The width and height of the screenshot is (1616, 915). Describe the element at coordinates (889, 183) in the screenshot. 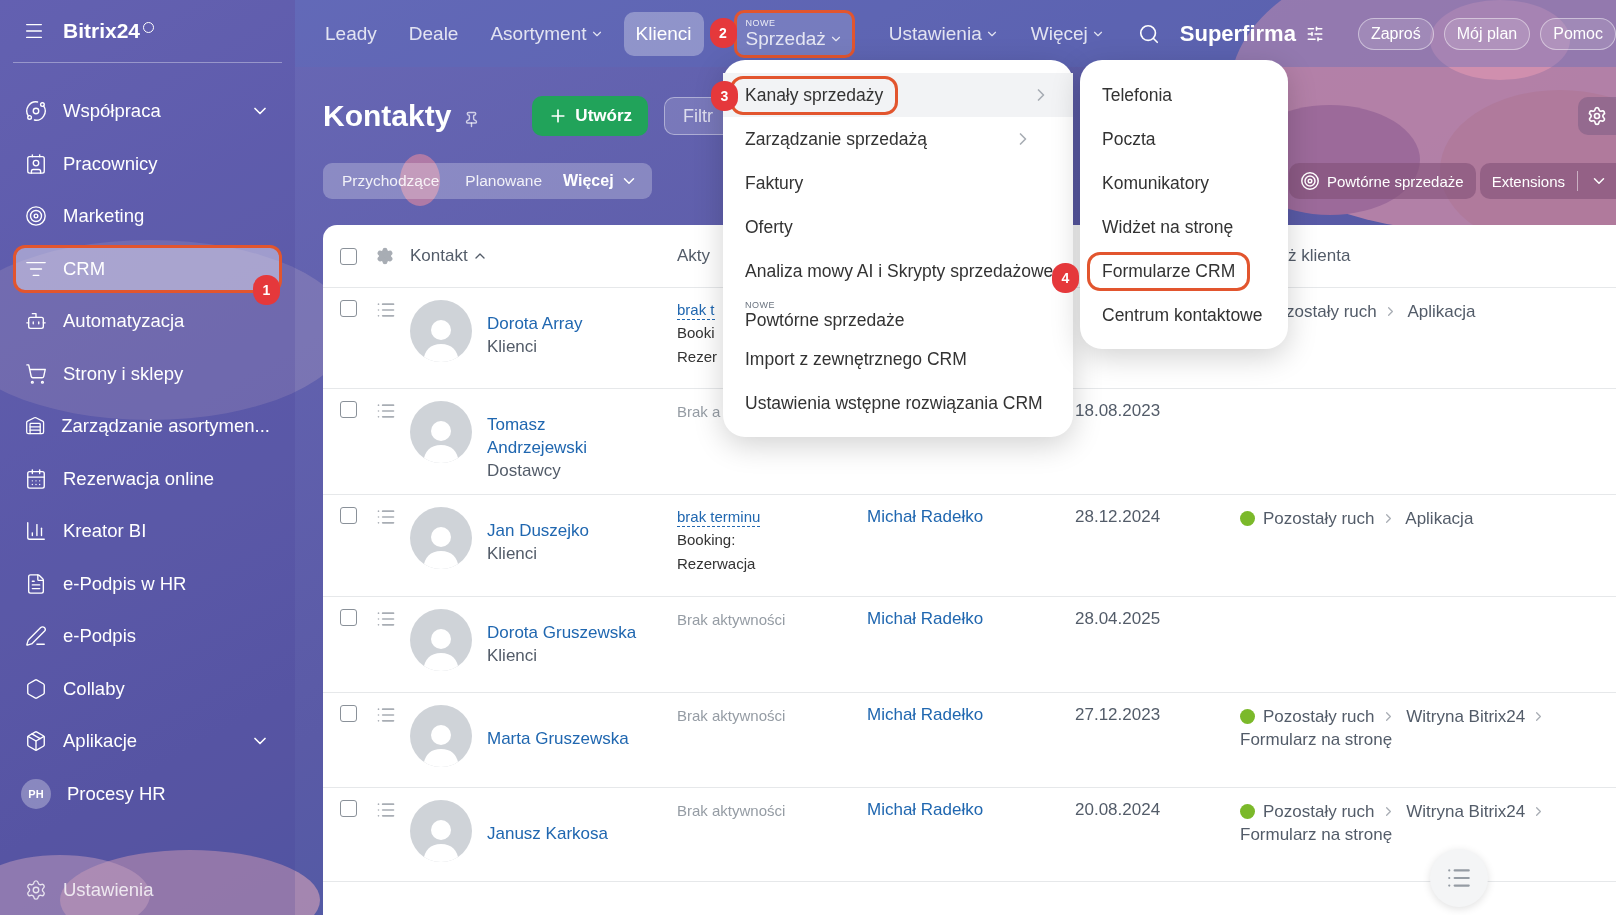

I see `menu-item: Faktury` at that location.